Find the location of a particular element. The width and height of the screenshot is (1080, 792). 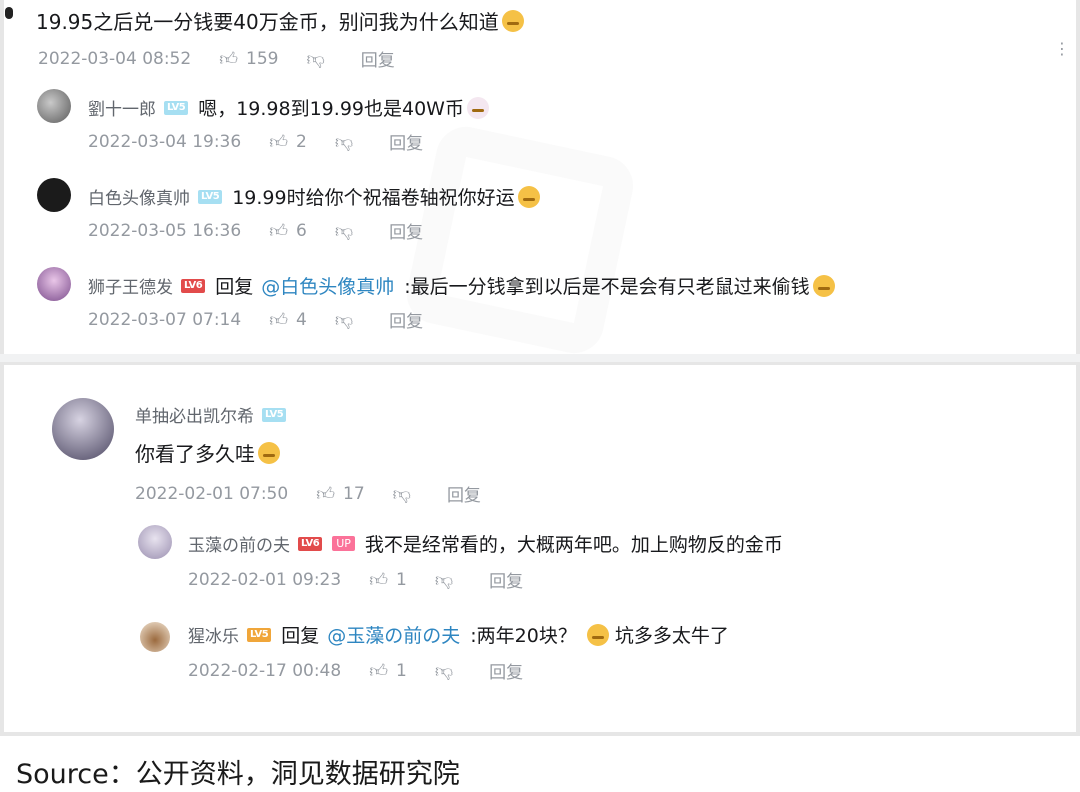

reply-comment: 玉藻の前の夫 LV6 UP 我不是经常看的，大概两年吧。加上购物反的金币 is located at coordinates (485, 543).